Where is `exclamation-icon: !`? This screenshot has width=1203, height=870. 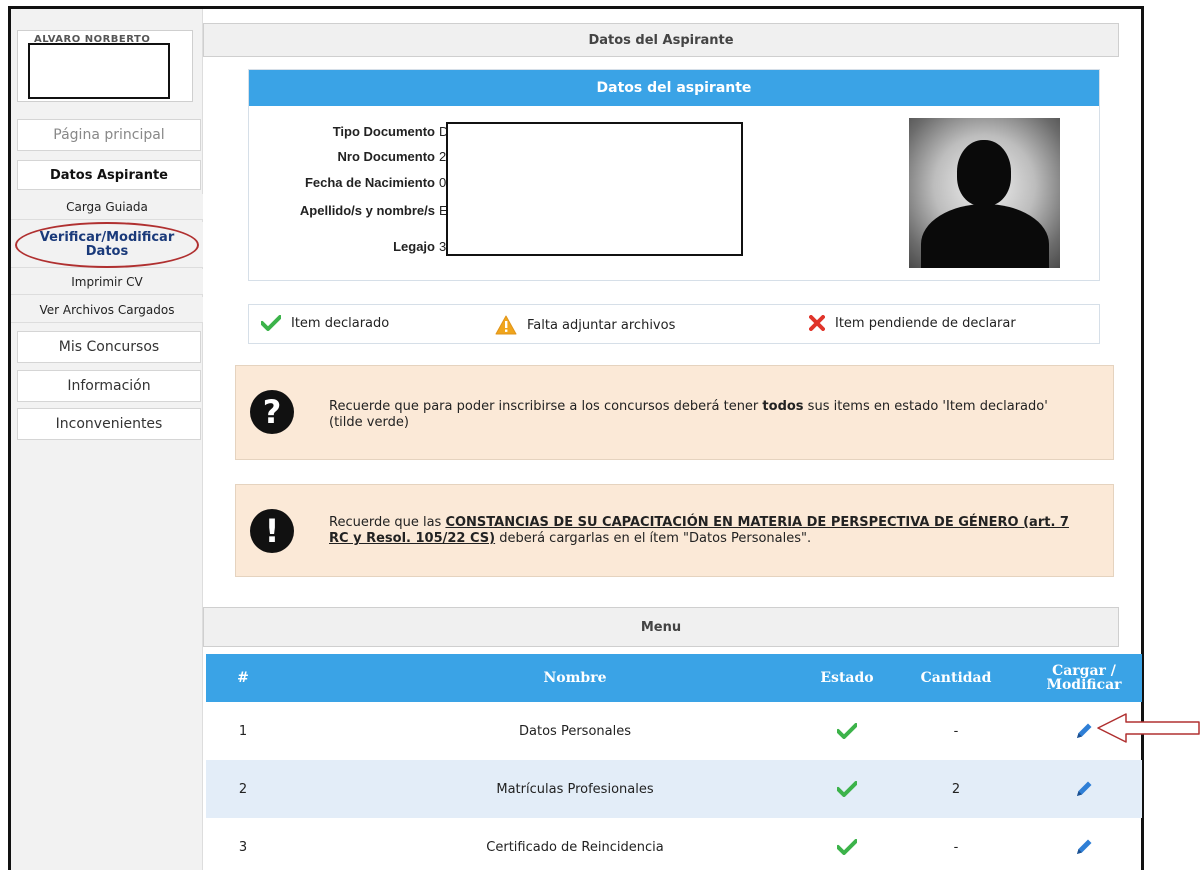
exclamation-icon: ! is located at coordinates (272, 531).